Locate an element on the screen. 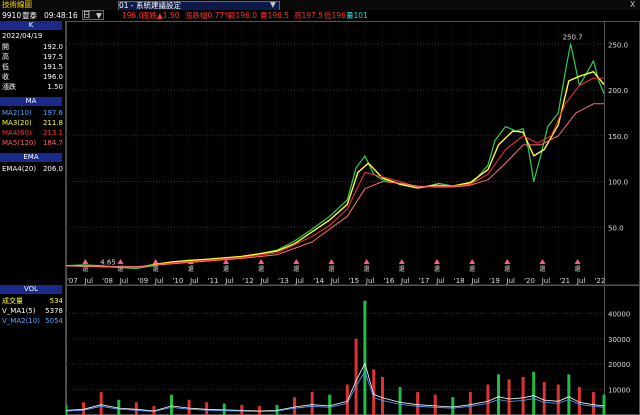 Image resolution: width=640 pixels, height=415 pixels. layout-select-label: 01 - 系統建議設定 is located at coordinates (150, 5).